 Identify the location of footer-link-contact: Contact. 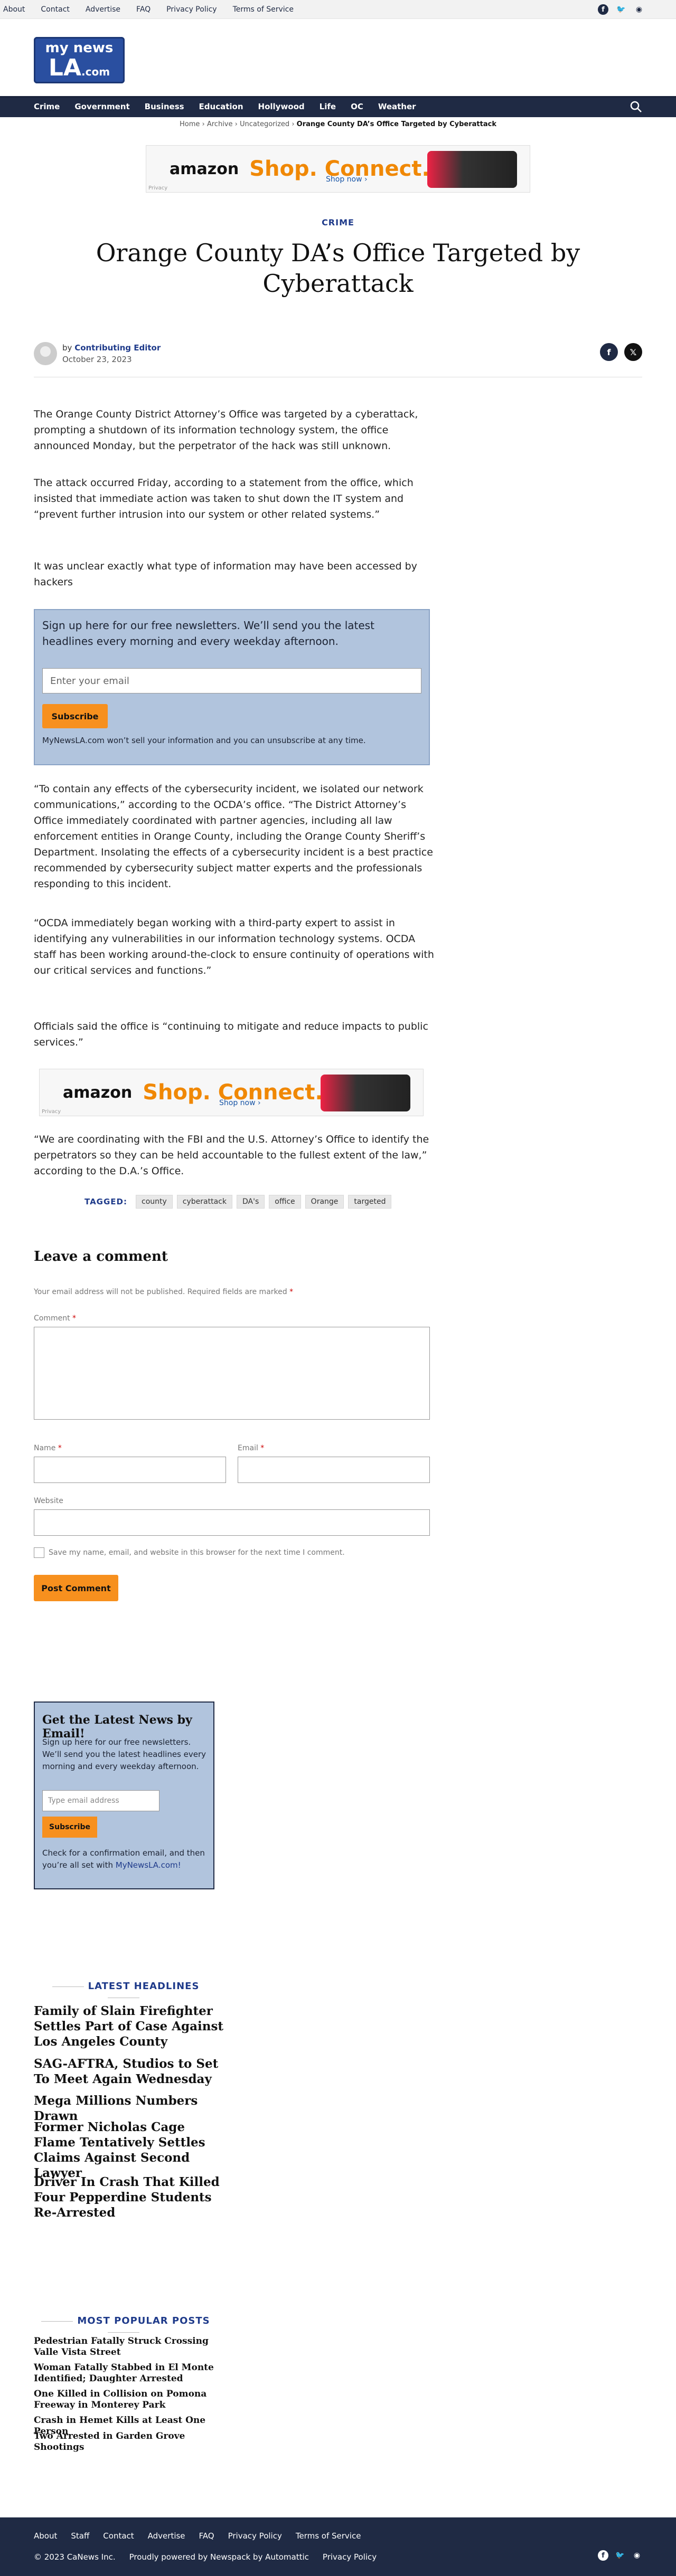
(118, 2536).